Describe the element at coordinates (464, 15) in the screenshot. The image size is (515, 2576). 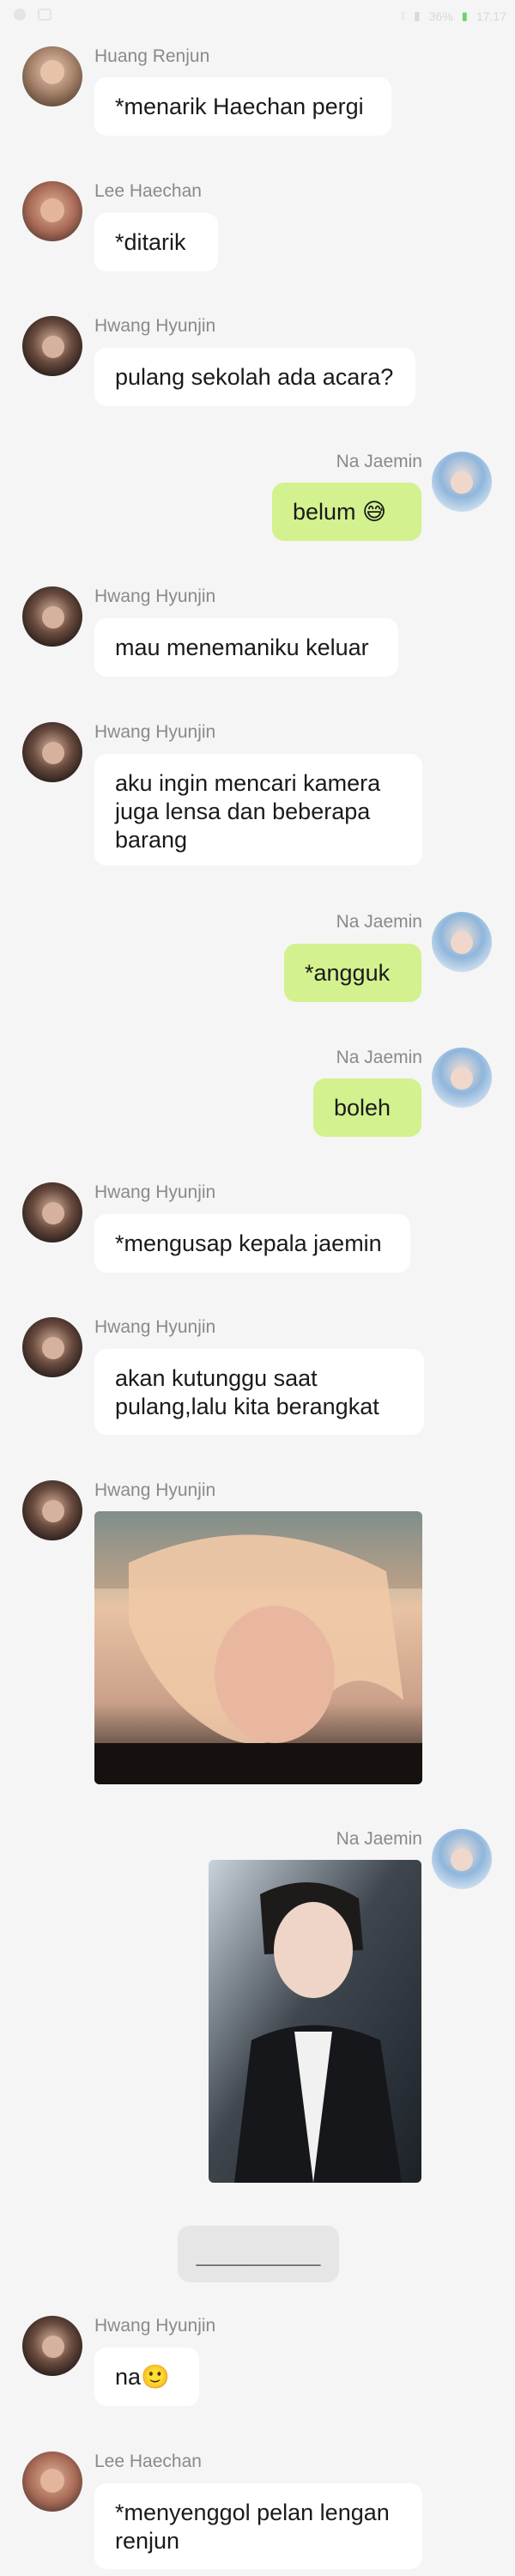
I see `battery-icon: ▮` at that location.